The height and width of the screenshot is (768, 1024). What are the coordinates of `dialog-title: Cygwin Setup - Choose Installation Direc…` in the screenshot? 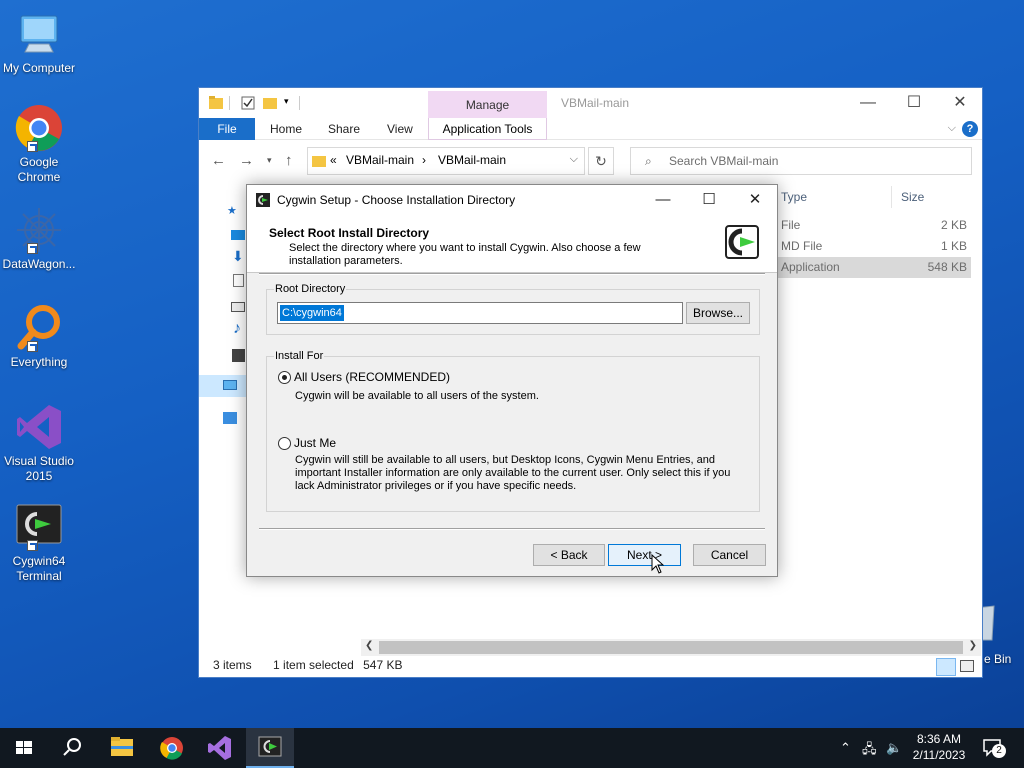 It's located at (396, 200).